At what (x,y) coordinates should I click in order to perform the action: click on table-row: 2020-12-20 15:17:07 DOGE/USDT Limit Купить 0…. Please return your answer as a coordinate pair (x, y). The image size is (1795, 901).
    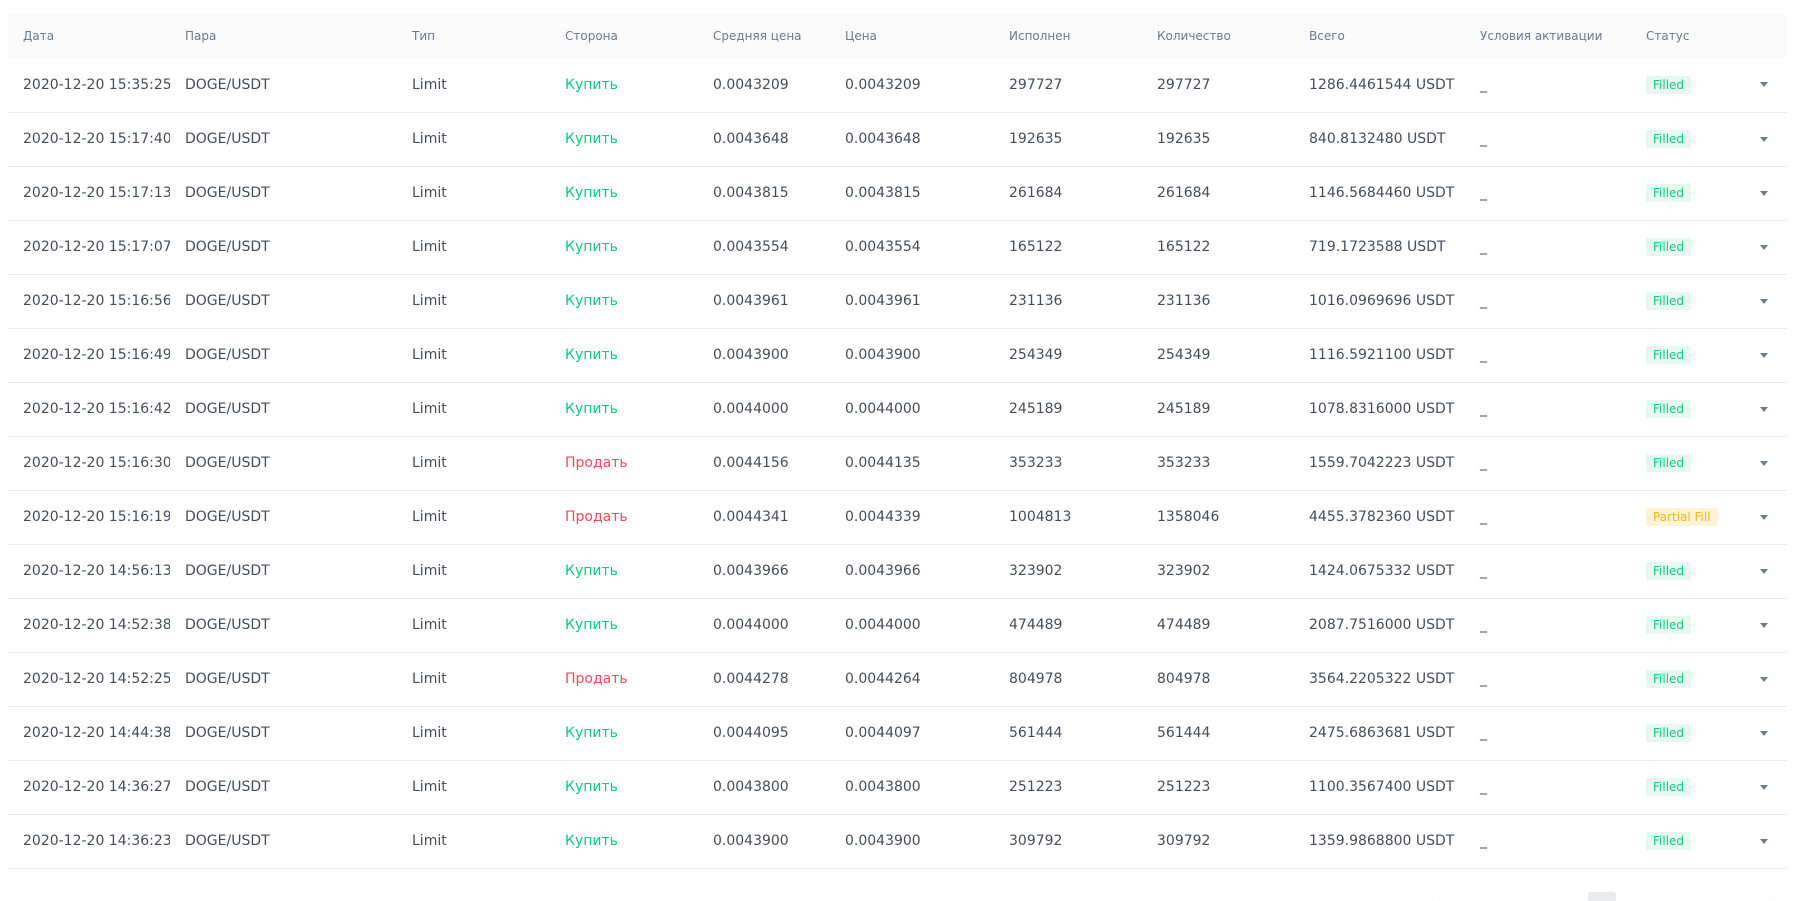
    Looking at the image, I should click on (897, 247).